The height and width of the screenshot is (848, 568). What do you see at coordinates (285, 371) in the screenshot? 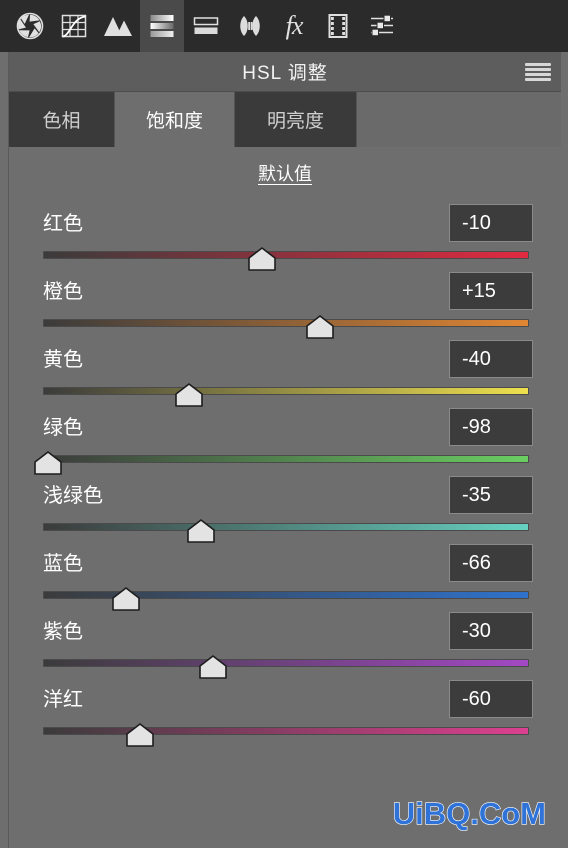
I see `slider-row-yellow: 黄色 -40` at bounding box center [285, 371].